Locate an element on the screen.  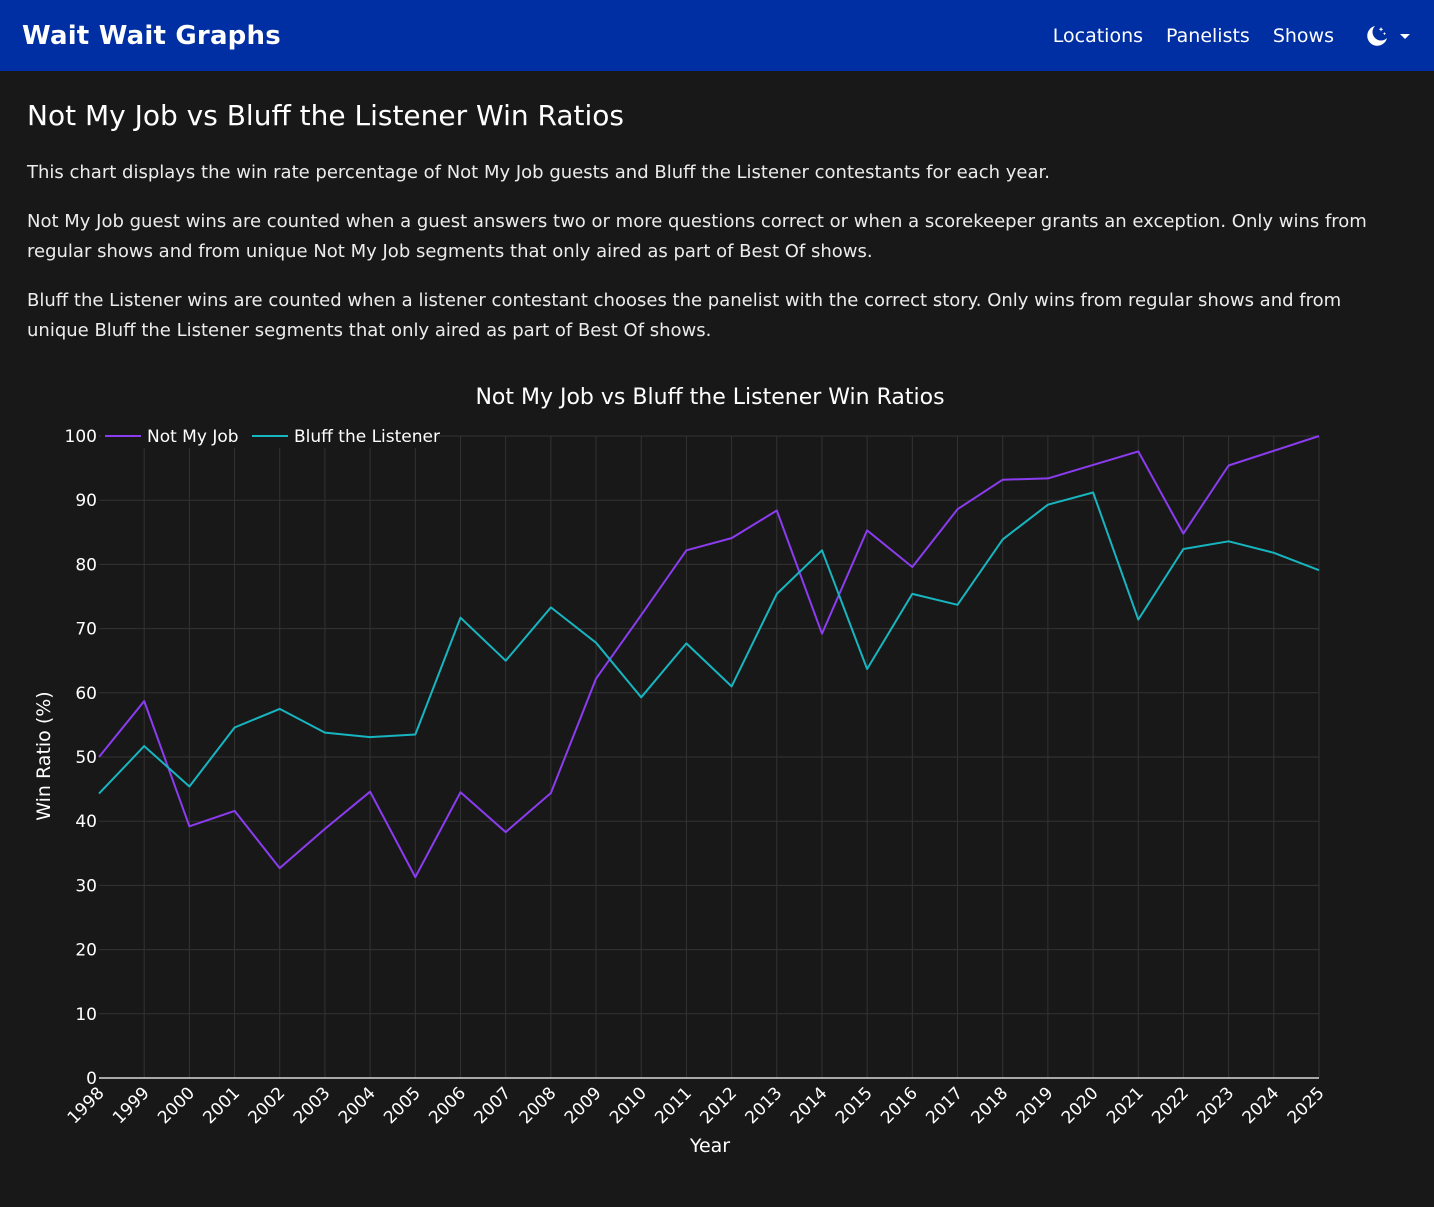
chart-legend: Not My Job Bluff the Listener is located at coordinates (270, 436).